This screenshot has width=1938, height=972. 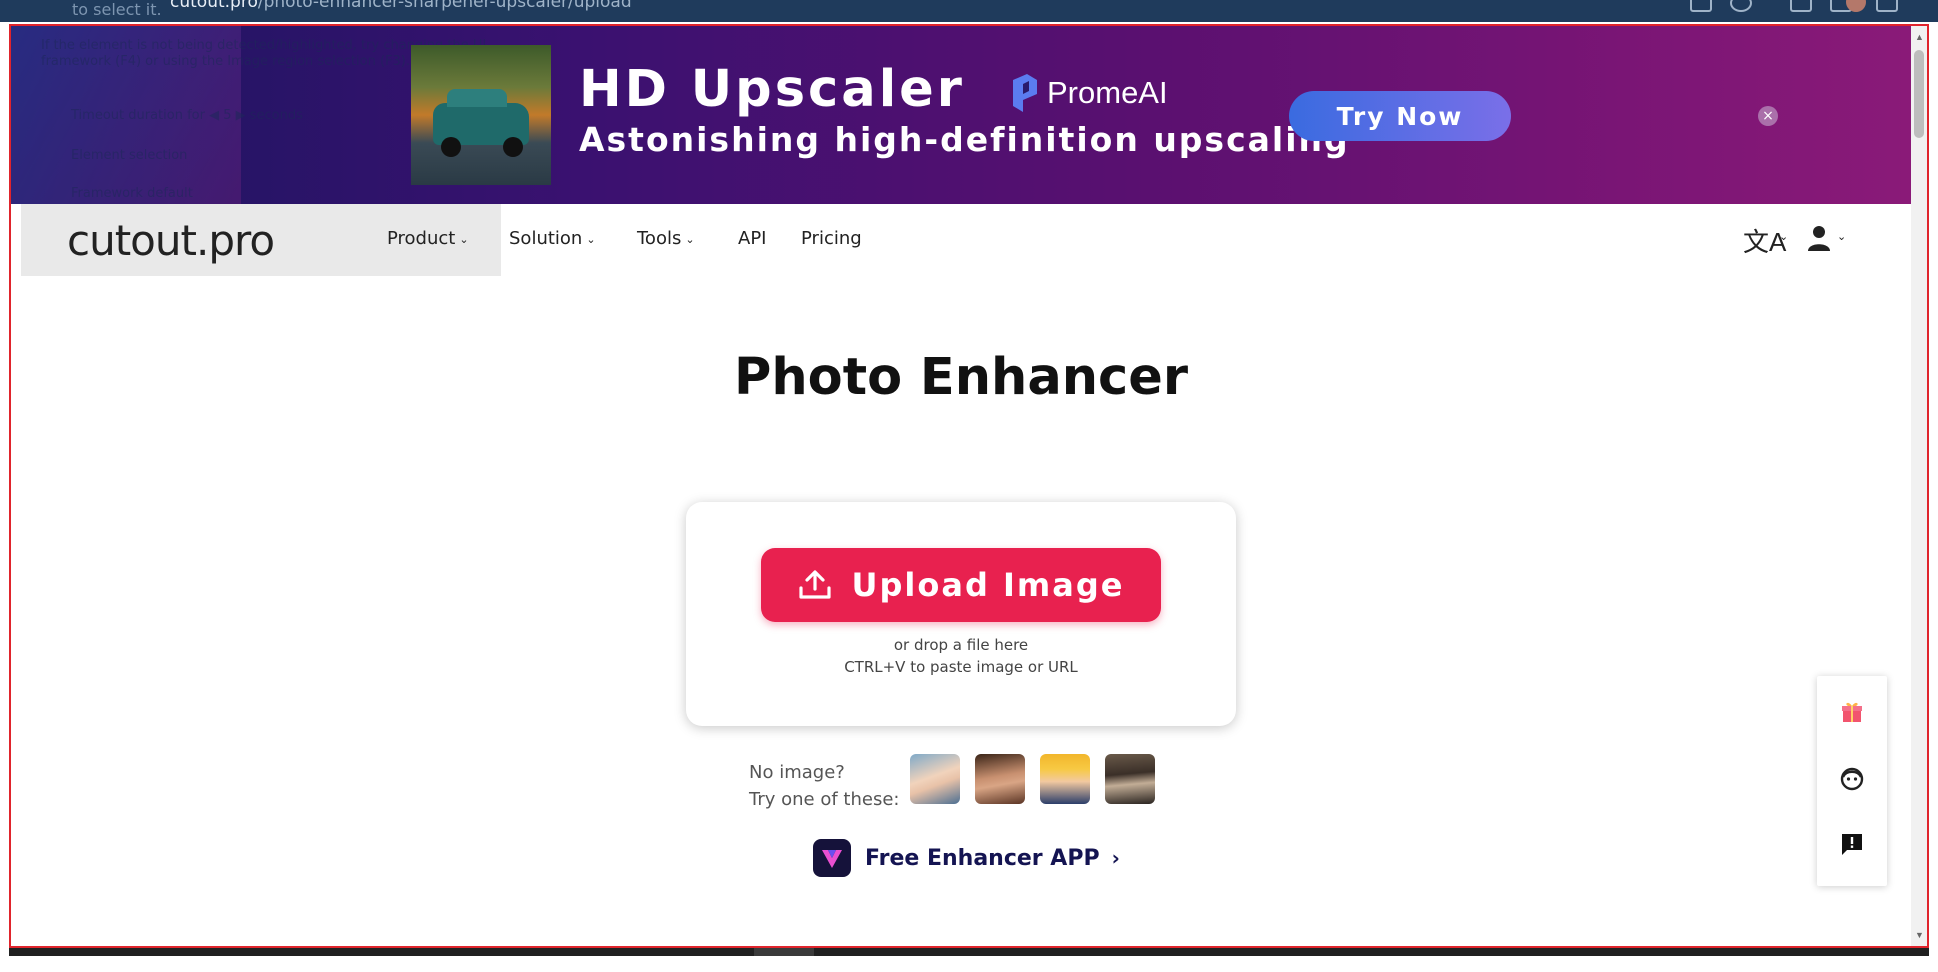 What do you see at coordinates (132, 193) in the screenshot?
I see `overlay-ghost-line: Framework default` at bounding box center [132, 193].